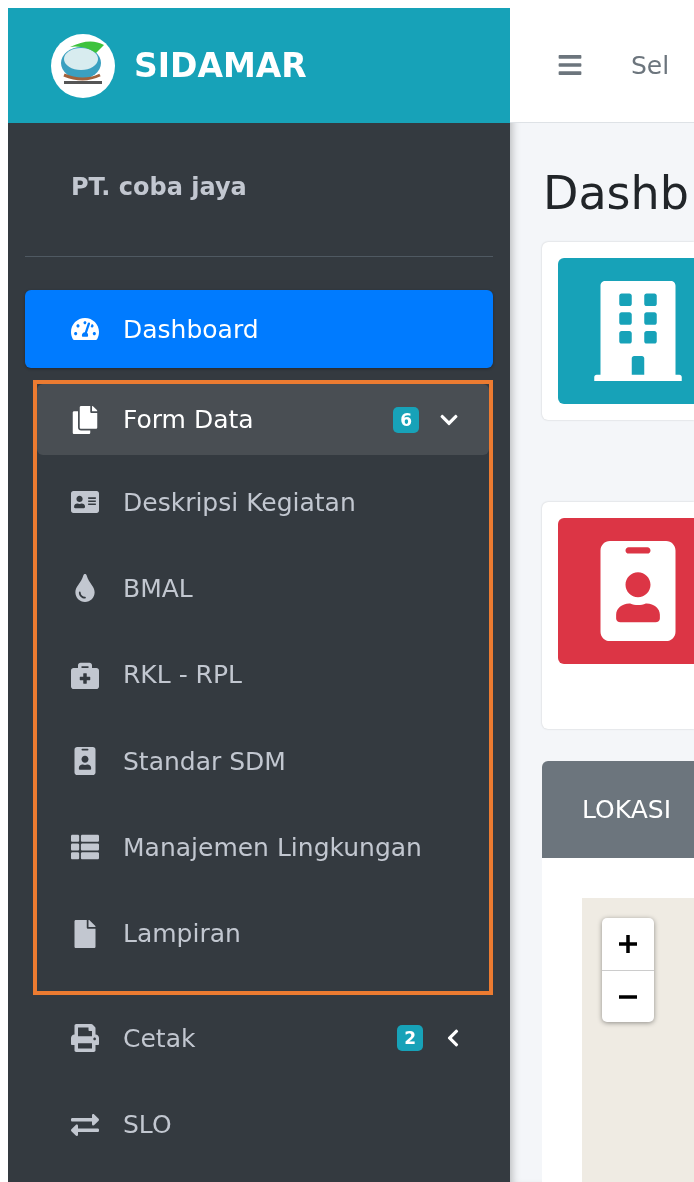  What do you see at coordinates (616, 193) in the screenshot?
I see `page-title: Dashb` at bounding box center [616, 193].